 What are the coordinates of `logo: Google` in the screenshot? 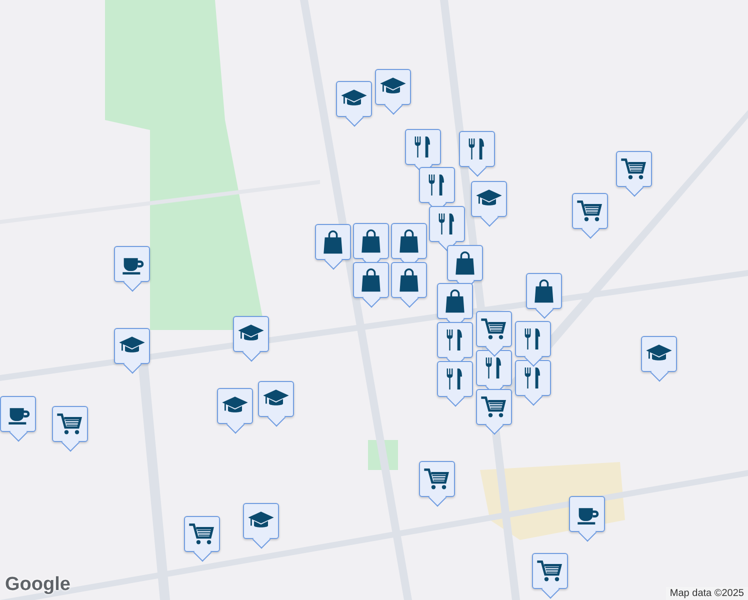 It's located at (37, 585).